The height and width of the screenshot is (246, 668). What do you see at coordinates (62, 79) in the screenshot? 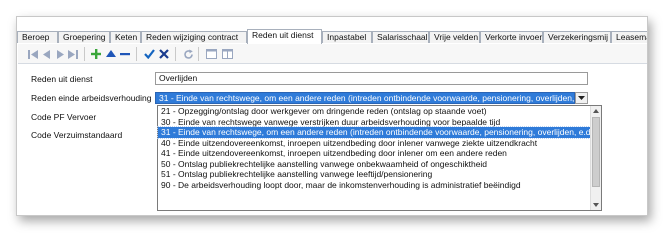
I see `reden-uit-dienst-label: Reden uit dienst` at bounding box center [62, 79].